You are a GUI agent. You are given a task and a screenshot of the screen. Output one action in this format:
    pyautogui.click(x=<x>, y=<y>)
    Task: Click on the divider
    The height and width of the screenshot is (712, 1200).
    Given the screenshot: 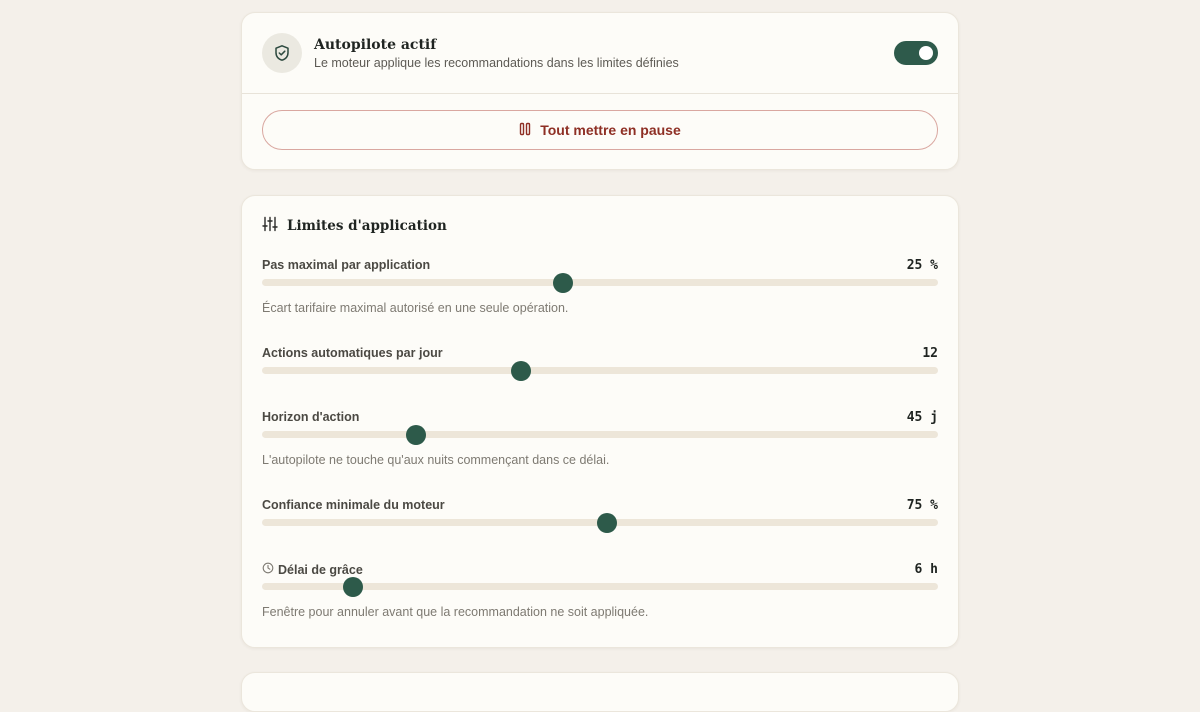 What is the action you would take?
    pyautogui.click(x=600, y=93)
    